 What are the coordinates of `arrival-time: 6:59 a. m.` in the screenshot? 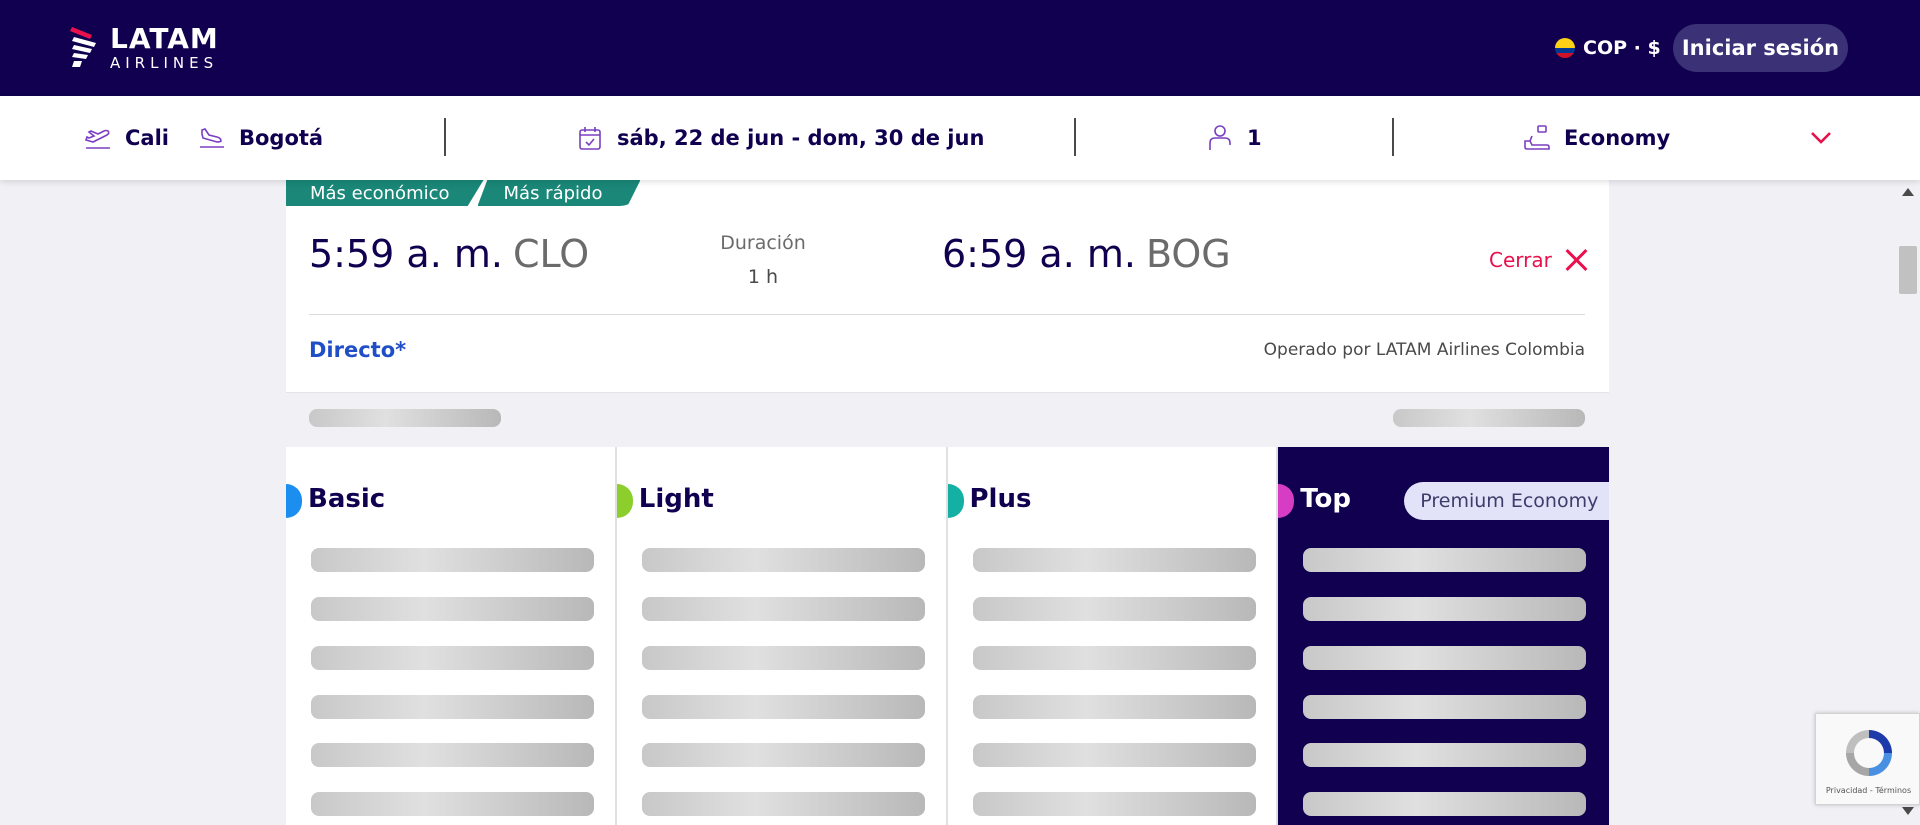 It's located at (1039, 254).